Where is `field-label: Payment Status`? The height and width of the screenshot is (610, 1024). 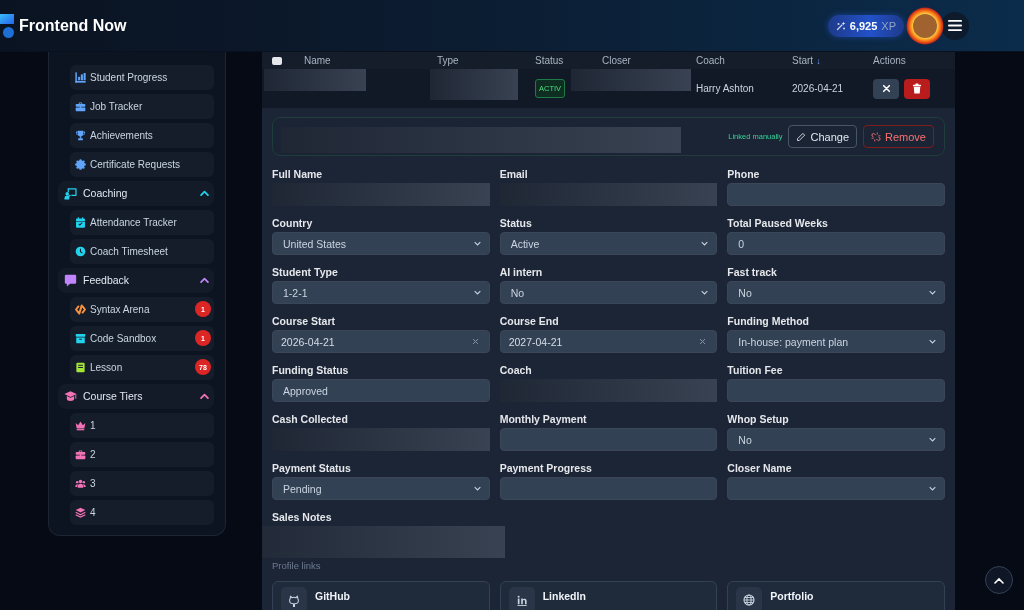 field-label: Payment Status is located at coordinates (311, 468).